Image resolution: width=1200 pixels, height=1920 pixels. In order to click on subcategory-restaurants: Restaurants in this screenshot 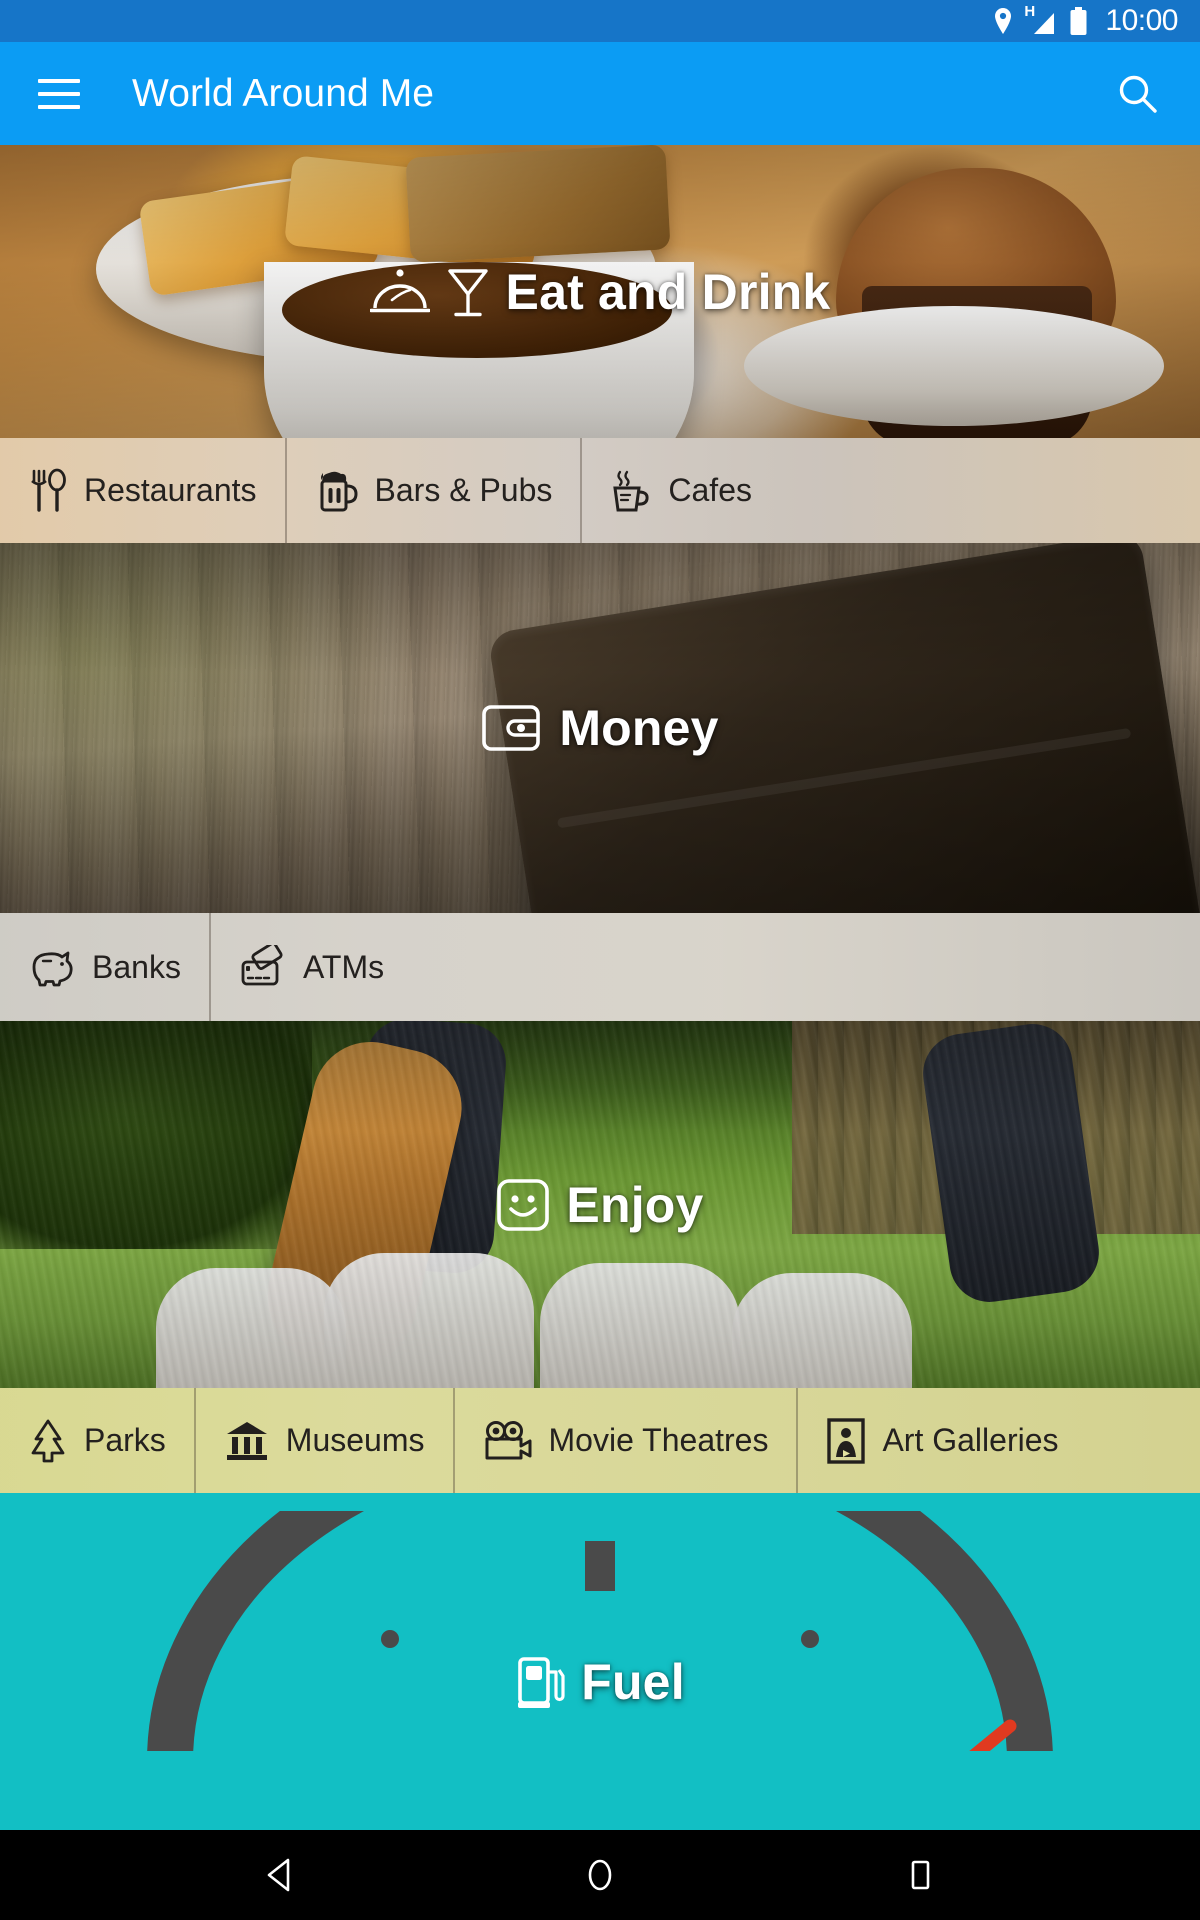, I will do `click(142, 490)`.